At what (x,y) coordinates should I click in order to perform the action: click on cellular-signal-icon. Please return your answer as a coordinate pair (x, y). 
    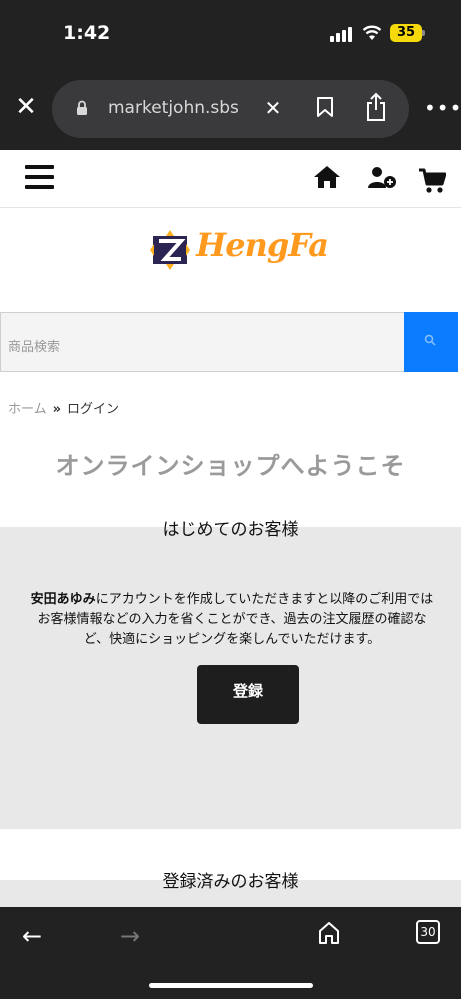
    Looking at the image, I should click on (342, 34).